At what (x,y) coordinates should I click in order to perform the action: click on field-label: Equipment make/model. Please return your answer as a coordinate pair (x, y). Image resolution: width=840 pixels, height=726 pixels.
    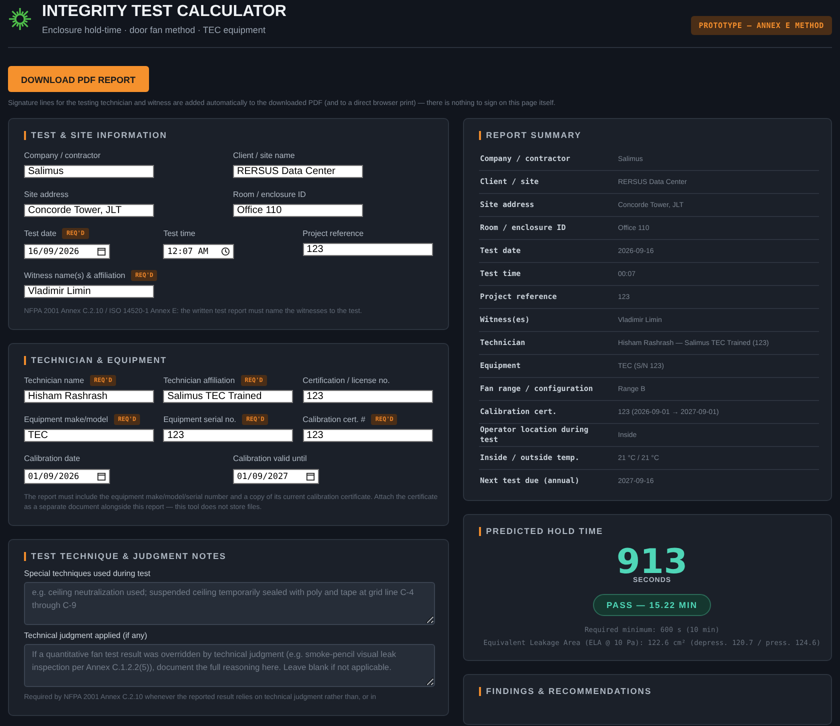
    Looking at the image, I should click on (66, 419).